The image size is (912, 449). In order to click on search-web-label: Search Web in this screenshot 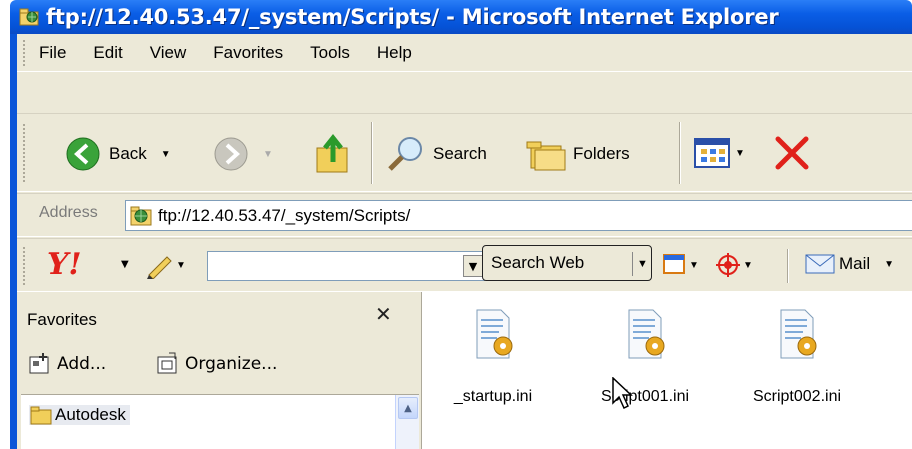, I will do `click(538, 262)`.